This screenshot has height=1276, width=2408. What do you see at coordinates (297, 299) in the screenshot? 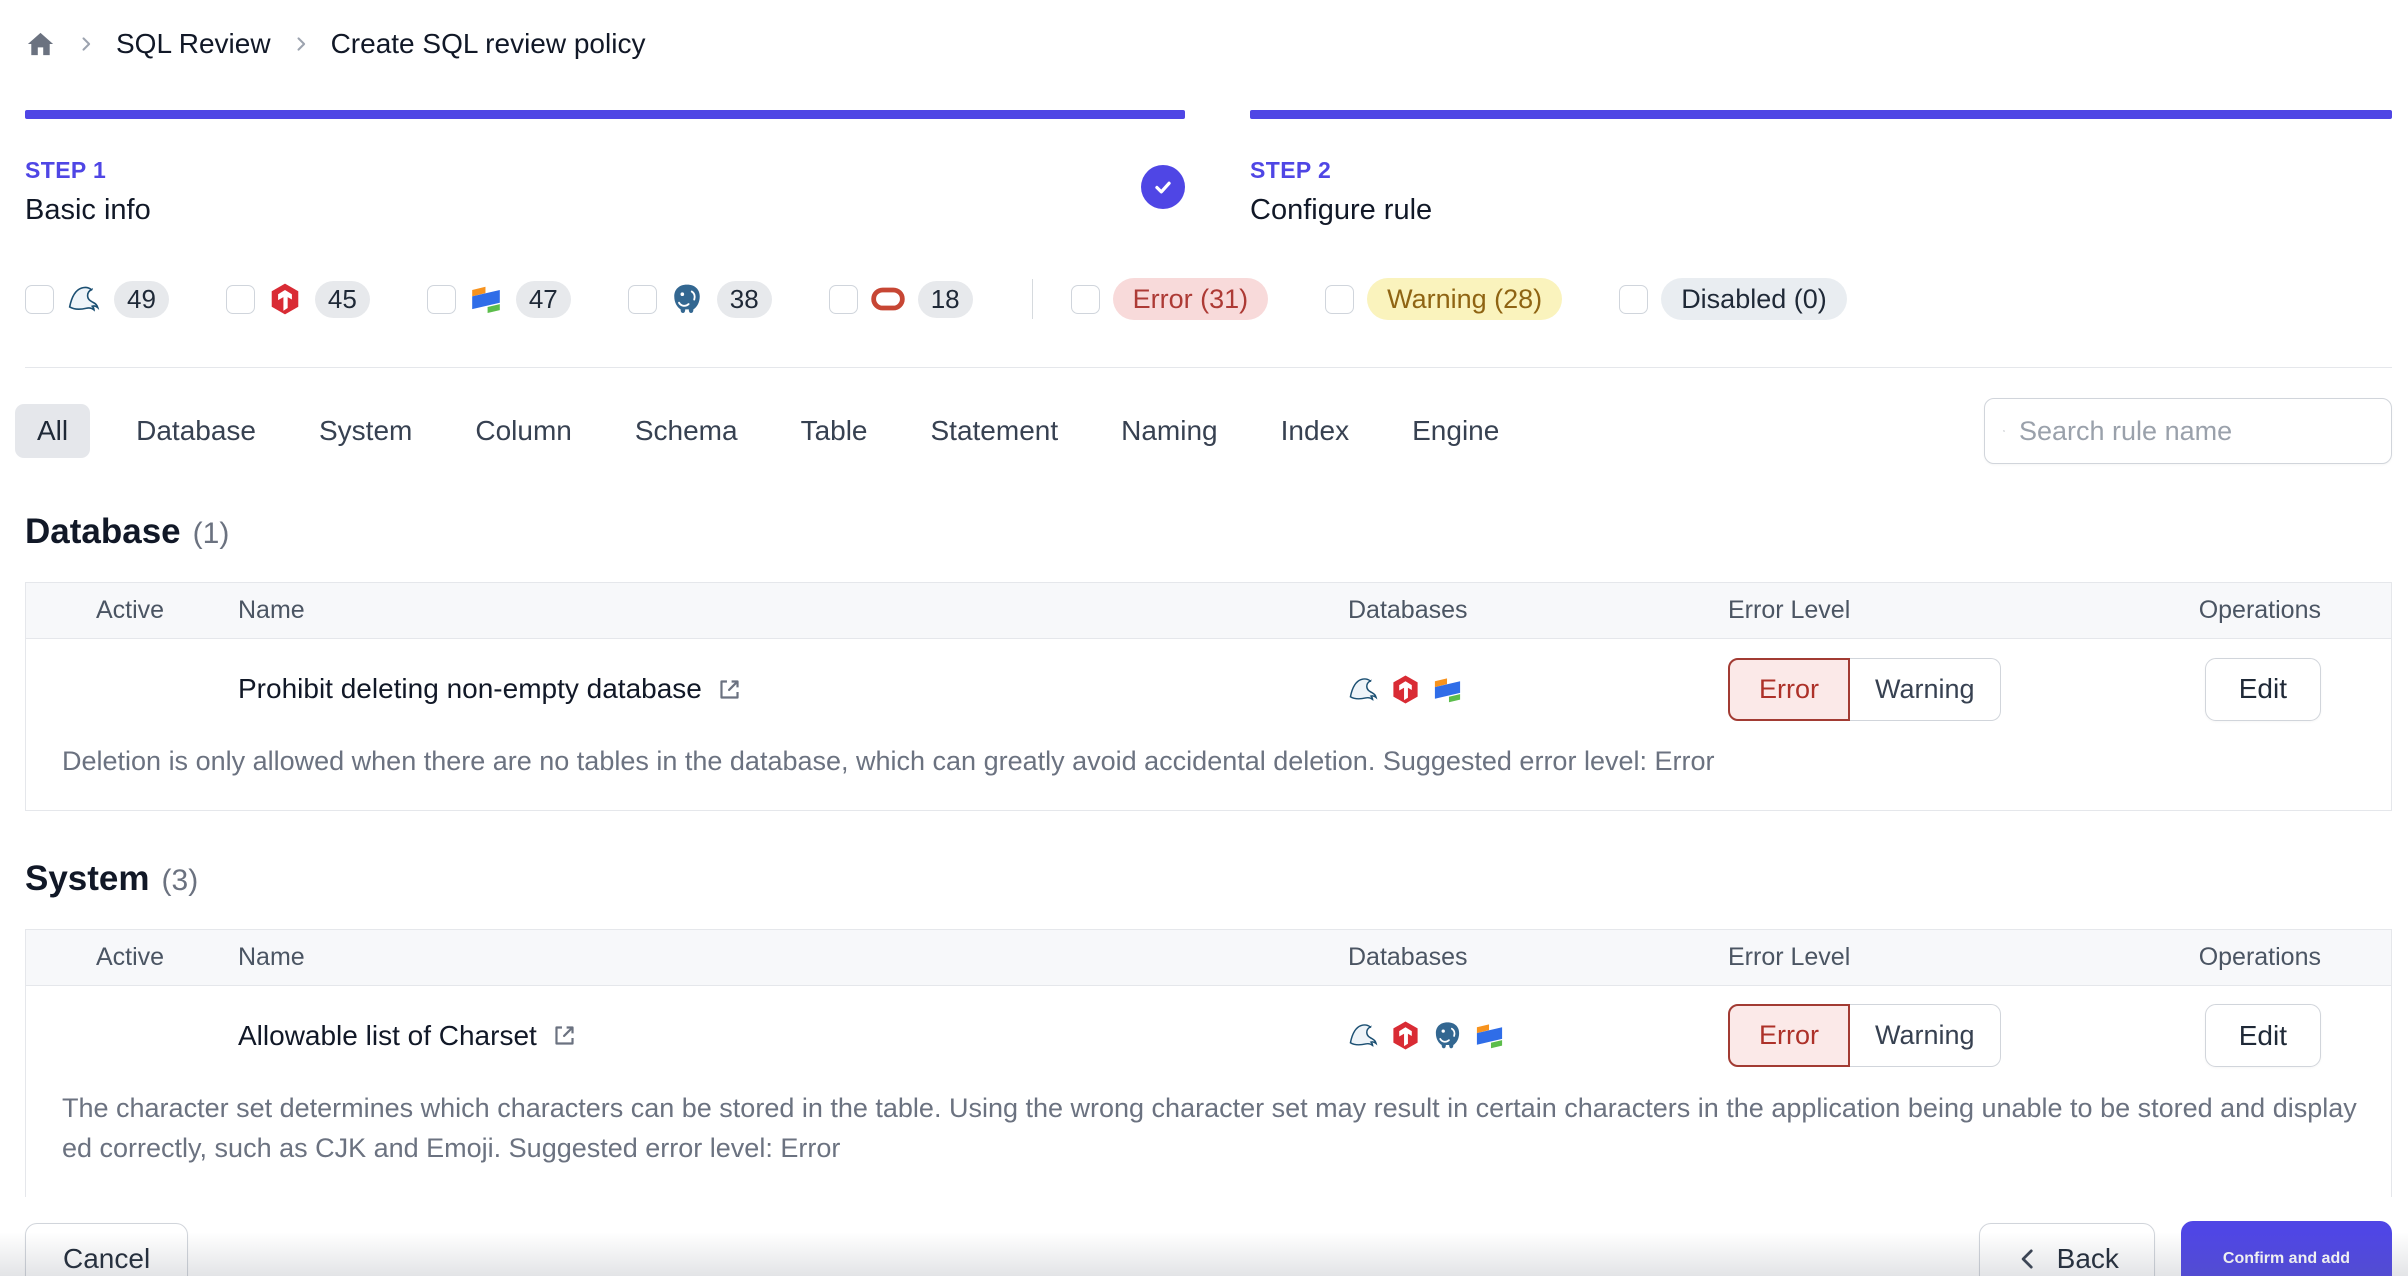
I see `filter-tidb: 45` at bounding box center [297, 299].